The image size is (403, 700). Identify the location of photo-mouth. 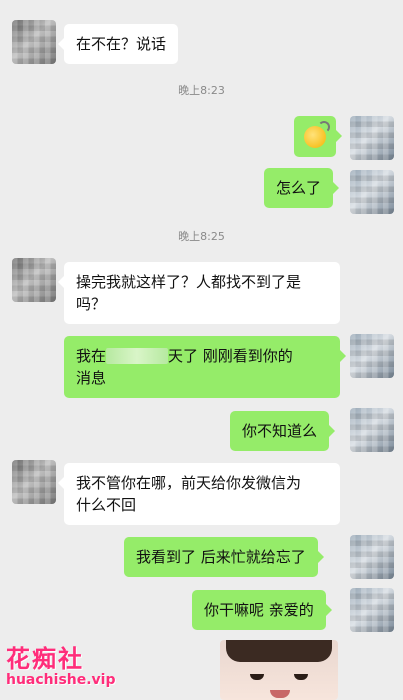
(280, 694).